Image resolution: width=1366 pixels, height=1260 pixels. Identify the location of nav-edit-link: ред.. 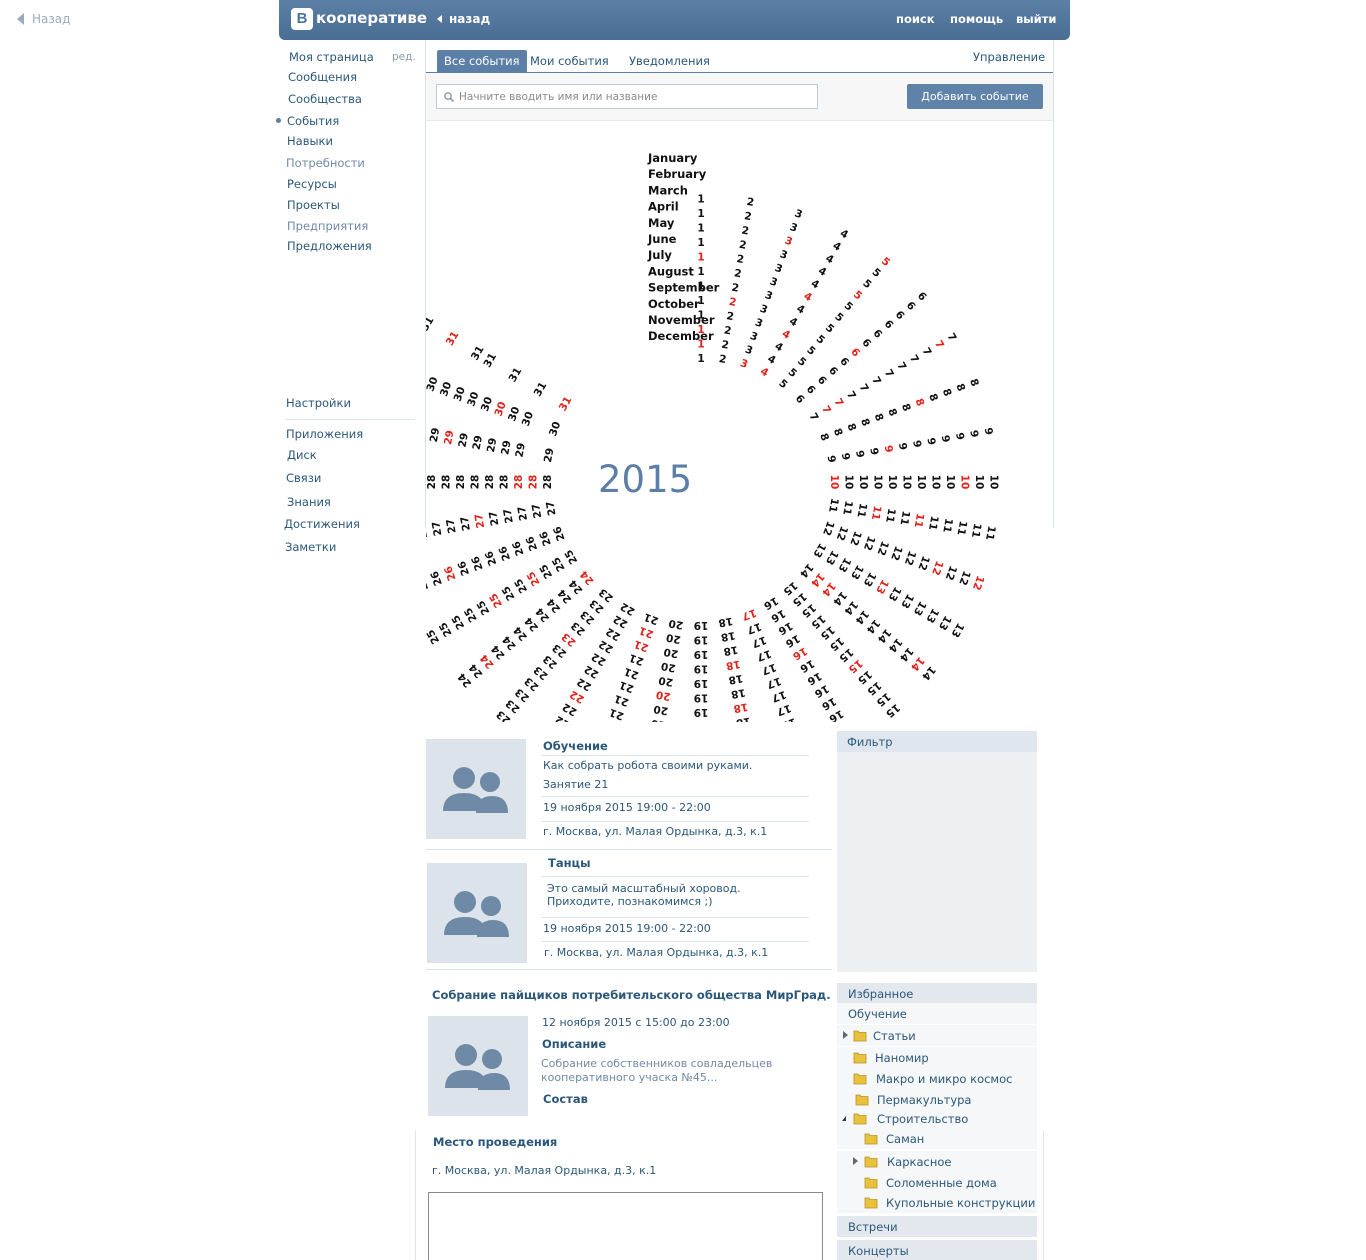
(404, 57).